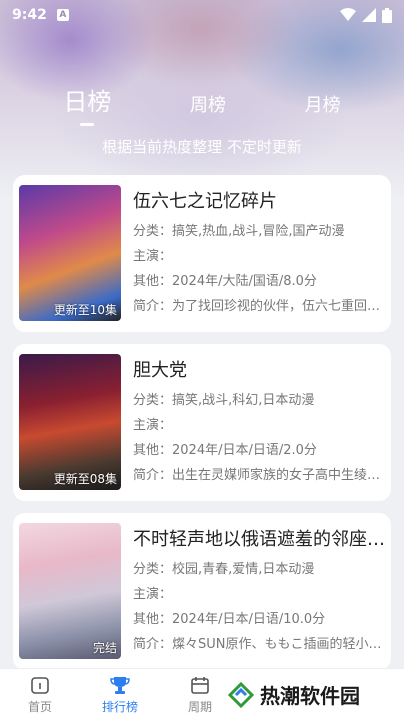 This screenshot has height=720, width=404. I want to click on tab-daily: 日榜, so click(87, 104).